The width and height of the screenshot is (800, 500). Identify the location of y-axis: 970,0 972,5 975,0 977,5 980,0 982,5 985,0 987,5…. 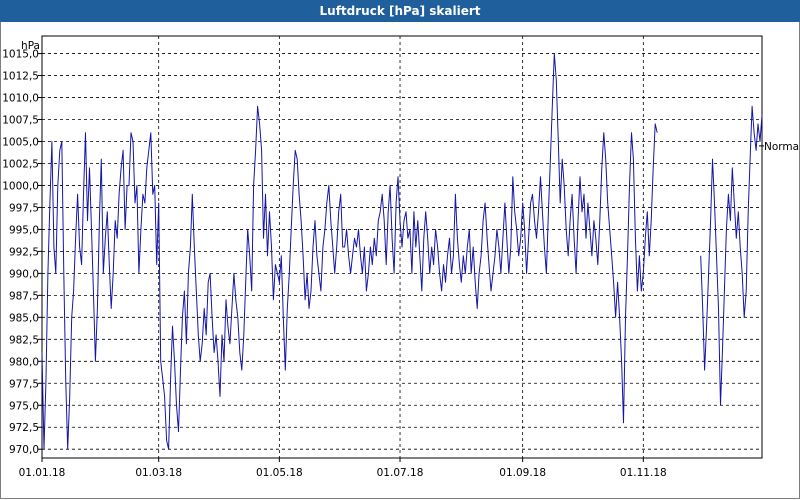
(22, 252).